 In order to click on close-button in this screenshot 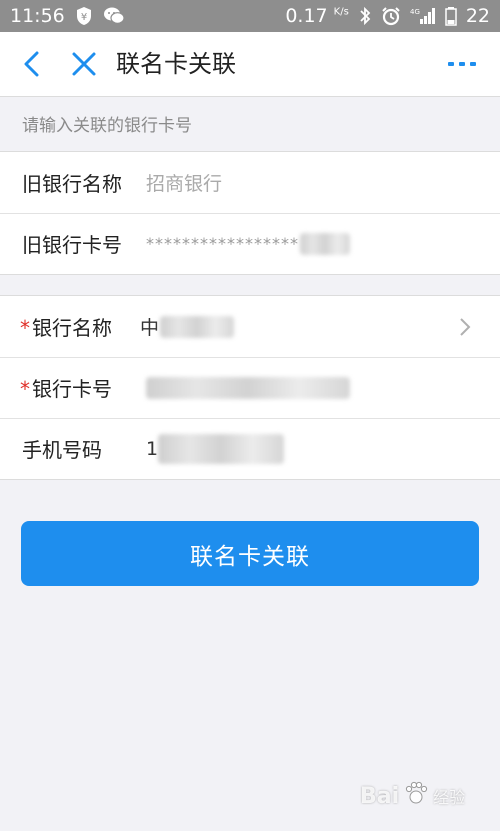, I will do `click(84, 64)`.